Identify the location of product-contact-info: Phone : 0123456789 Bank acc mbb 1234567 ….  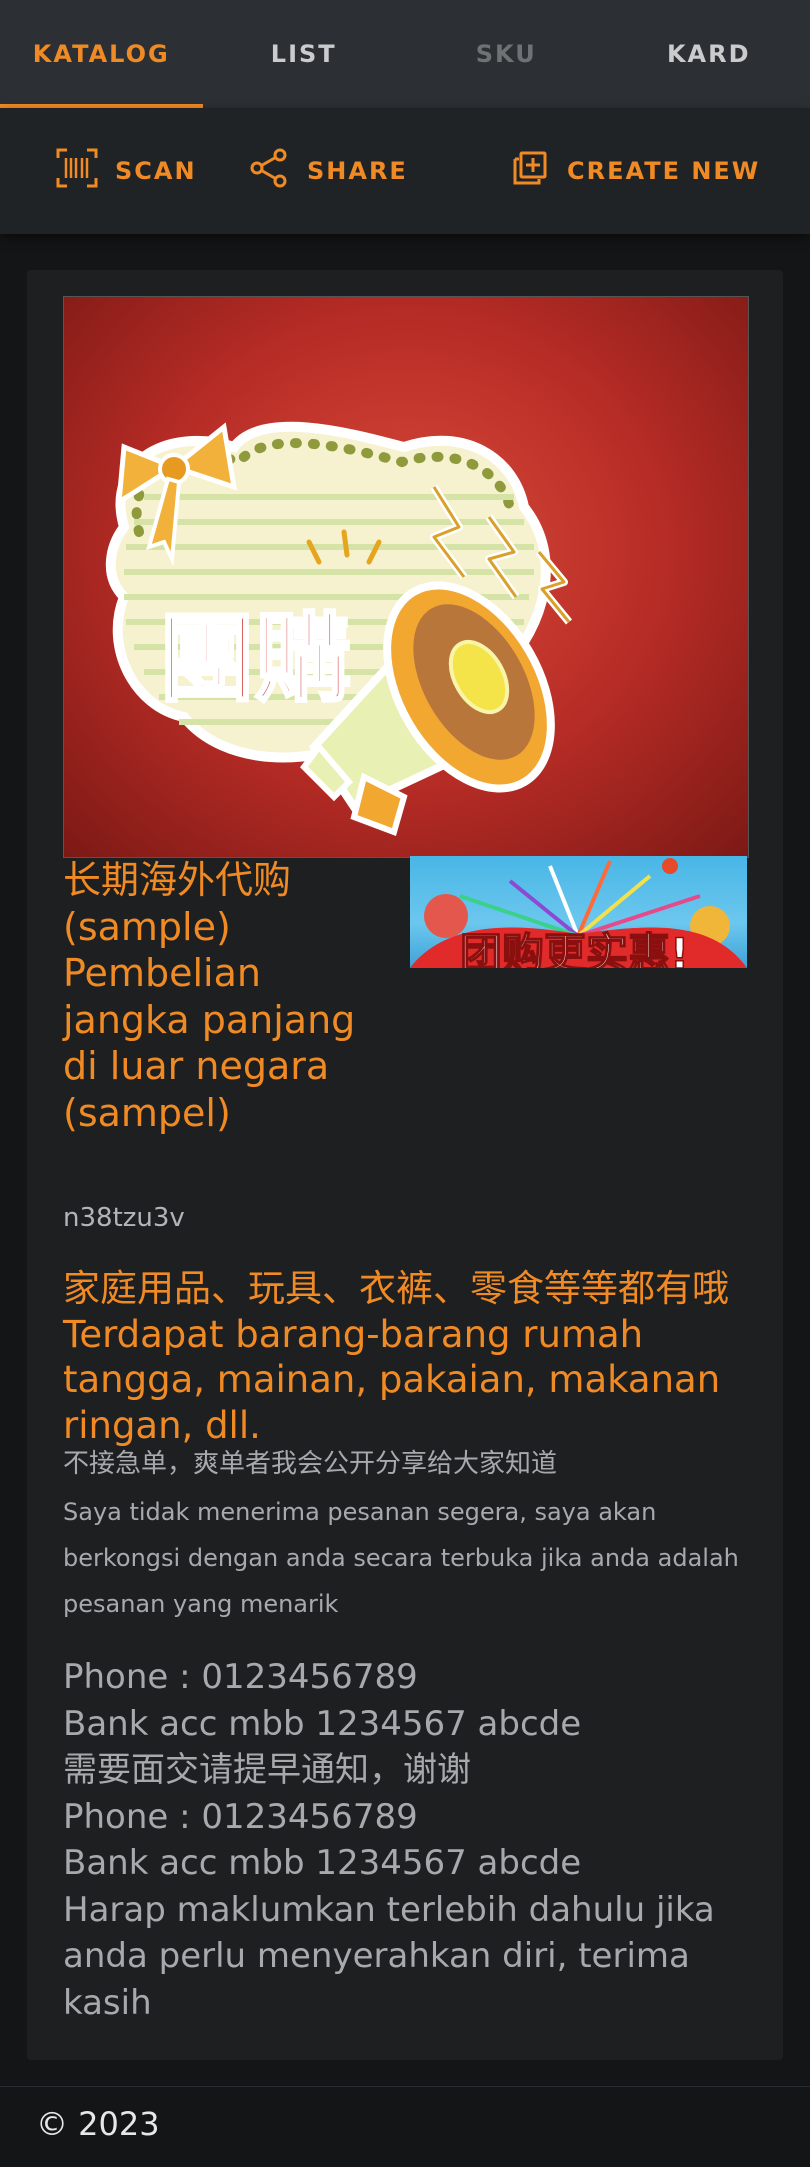
(408, 1840).